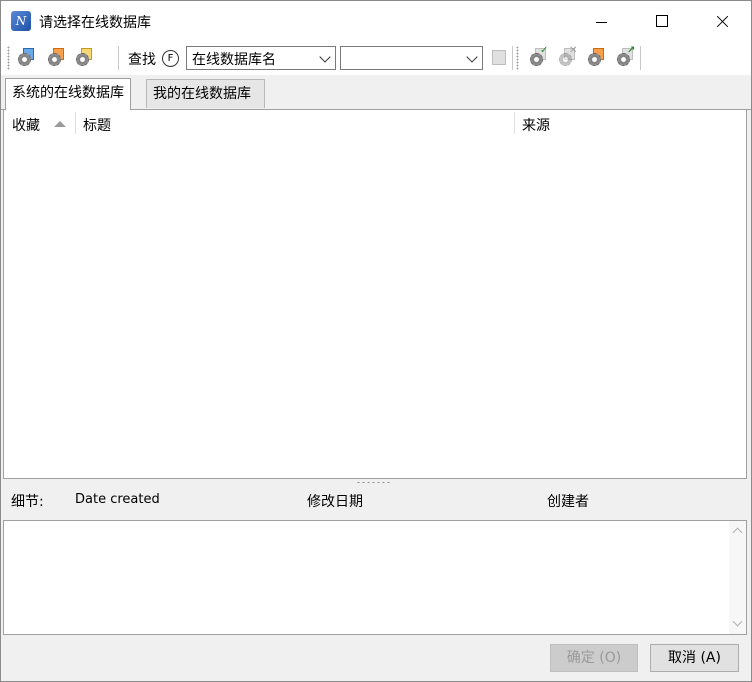 The height and width of the screenshot is (682, 752). Describe the element at coordinates (568, 502) in the screenshot. I see `creator-label: 创建者` at that location.